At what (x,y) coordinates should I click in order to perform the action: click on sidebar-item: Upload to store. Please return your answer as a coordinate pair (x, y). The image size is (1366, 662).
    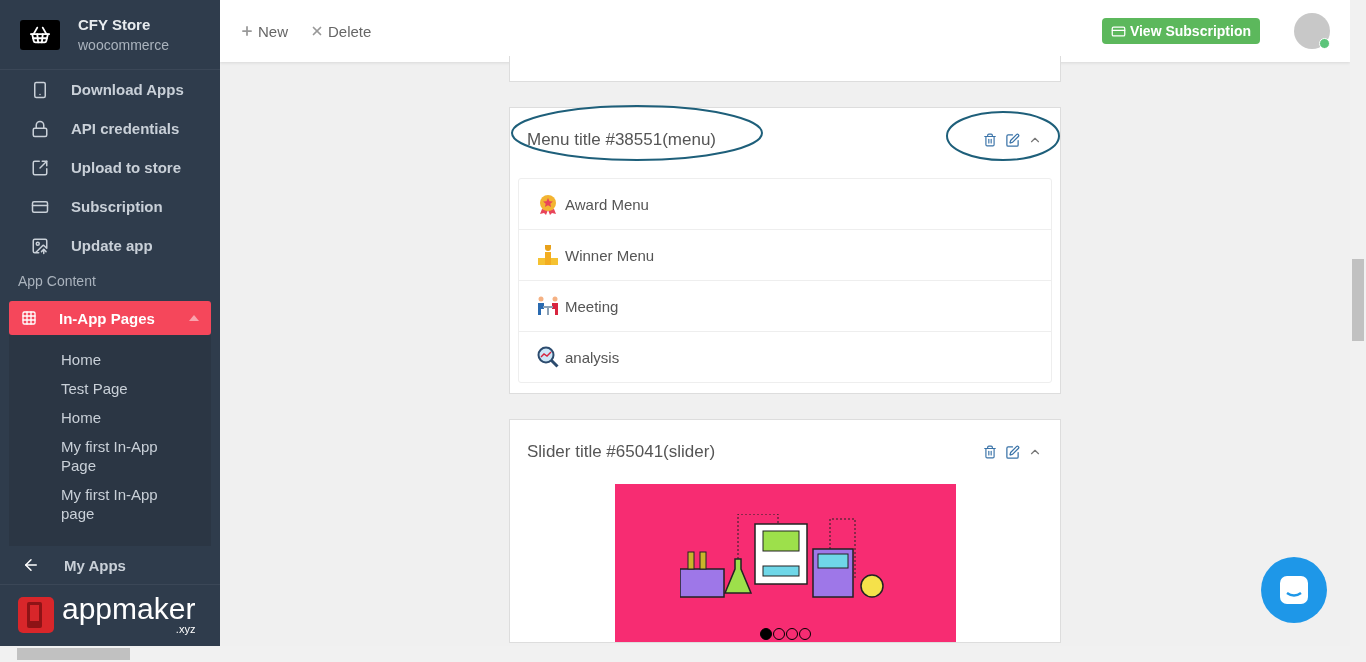
    Looking at the image, I should click on (110, 167).